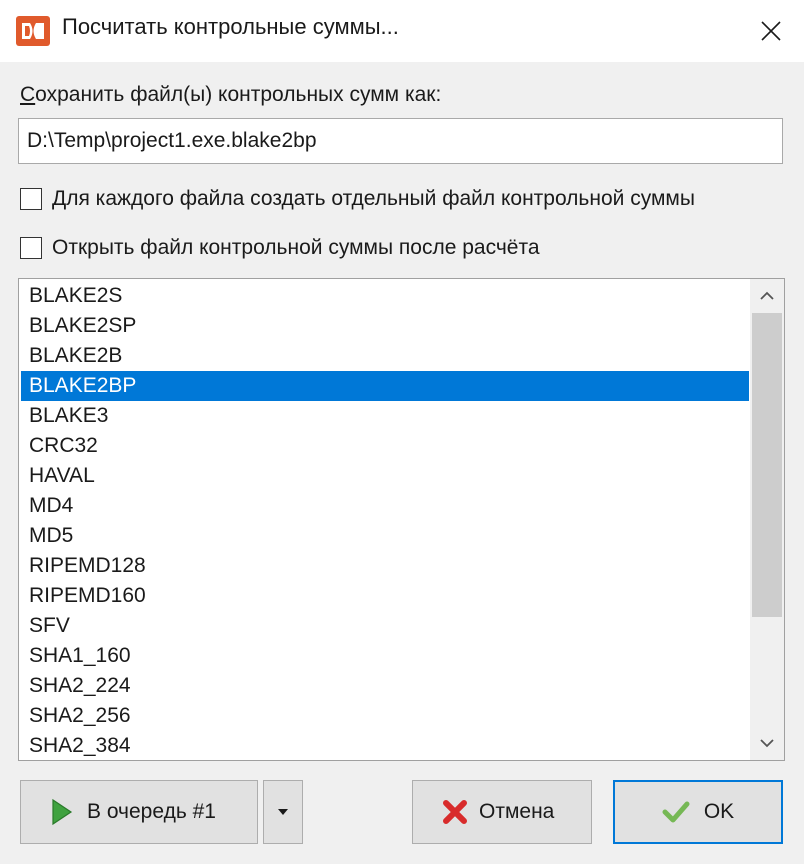  Describe the element at coordinates (400, 141) in the screenshot. I see `checksum-file-path-input` at that location.